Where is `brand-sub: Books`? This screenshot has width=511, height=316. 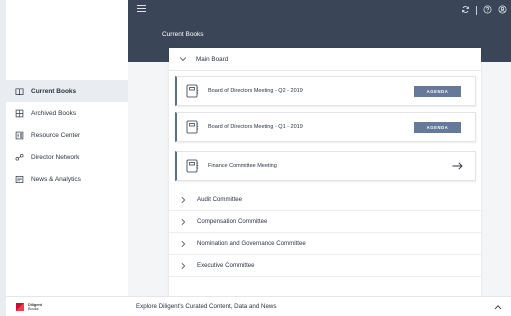 brand-sub: Books is located at coordinates (33, 308).